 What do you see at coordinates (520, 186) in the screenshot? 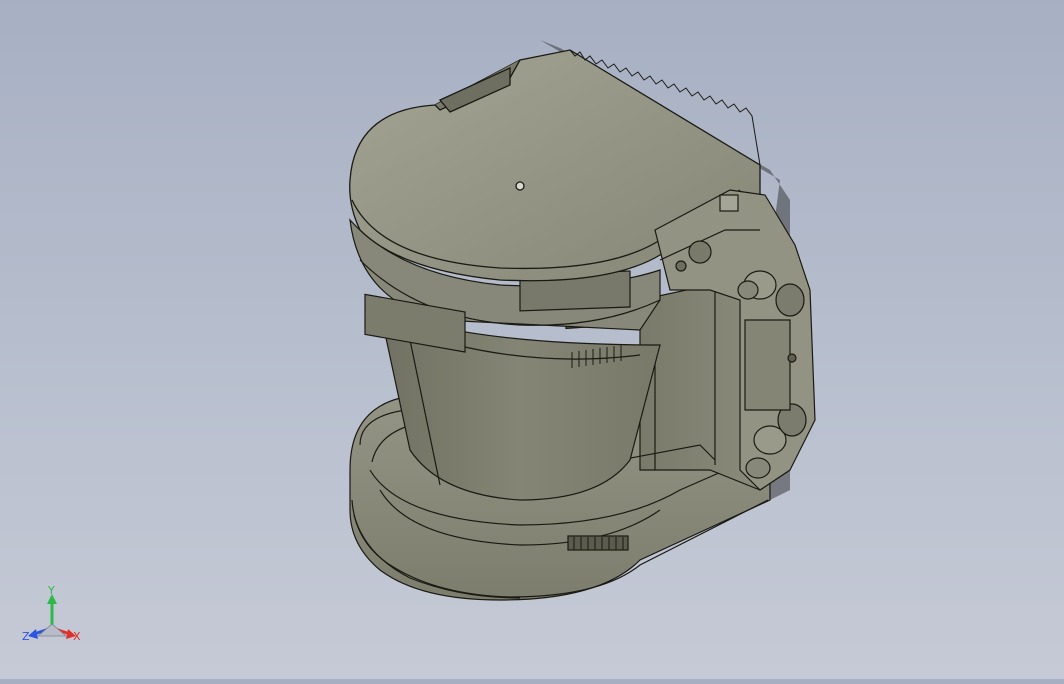
I see `center-hole` at bounding box center [520, 186].